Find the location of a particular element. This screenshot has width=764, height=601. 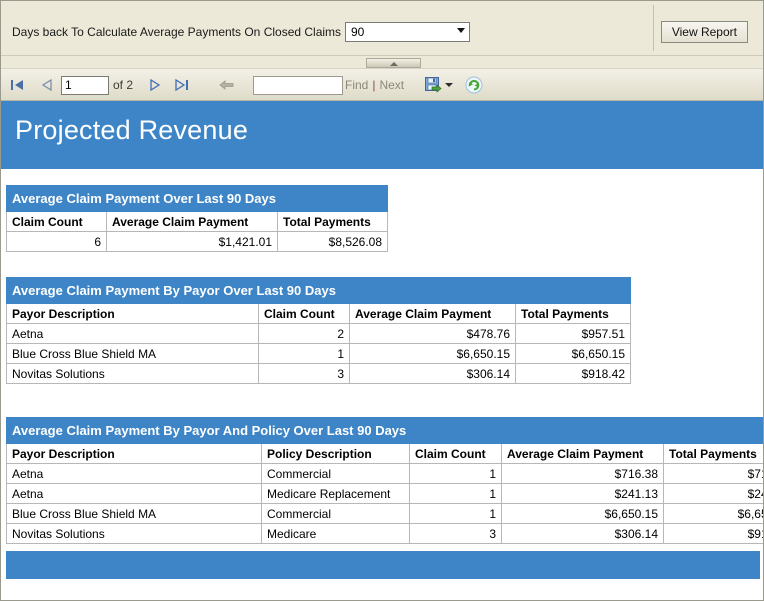

find-button: Find is located at coordinates (356, 85).